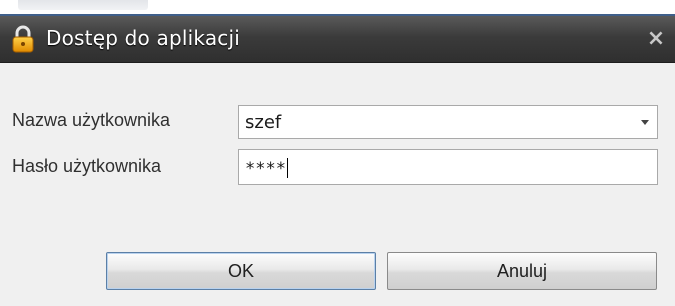  I want to click on text-caret, so click(287, 168).